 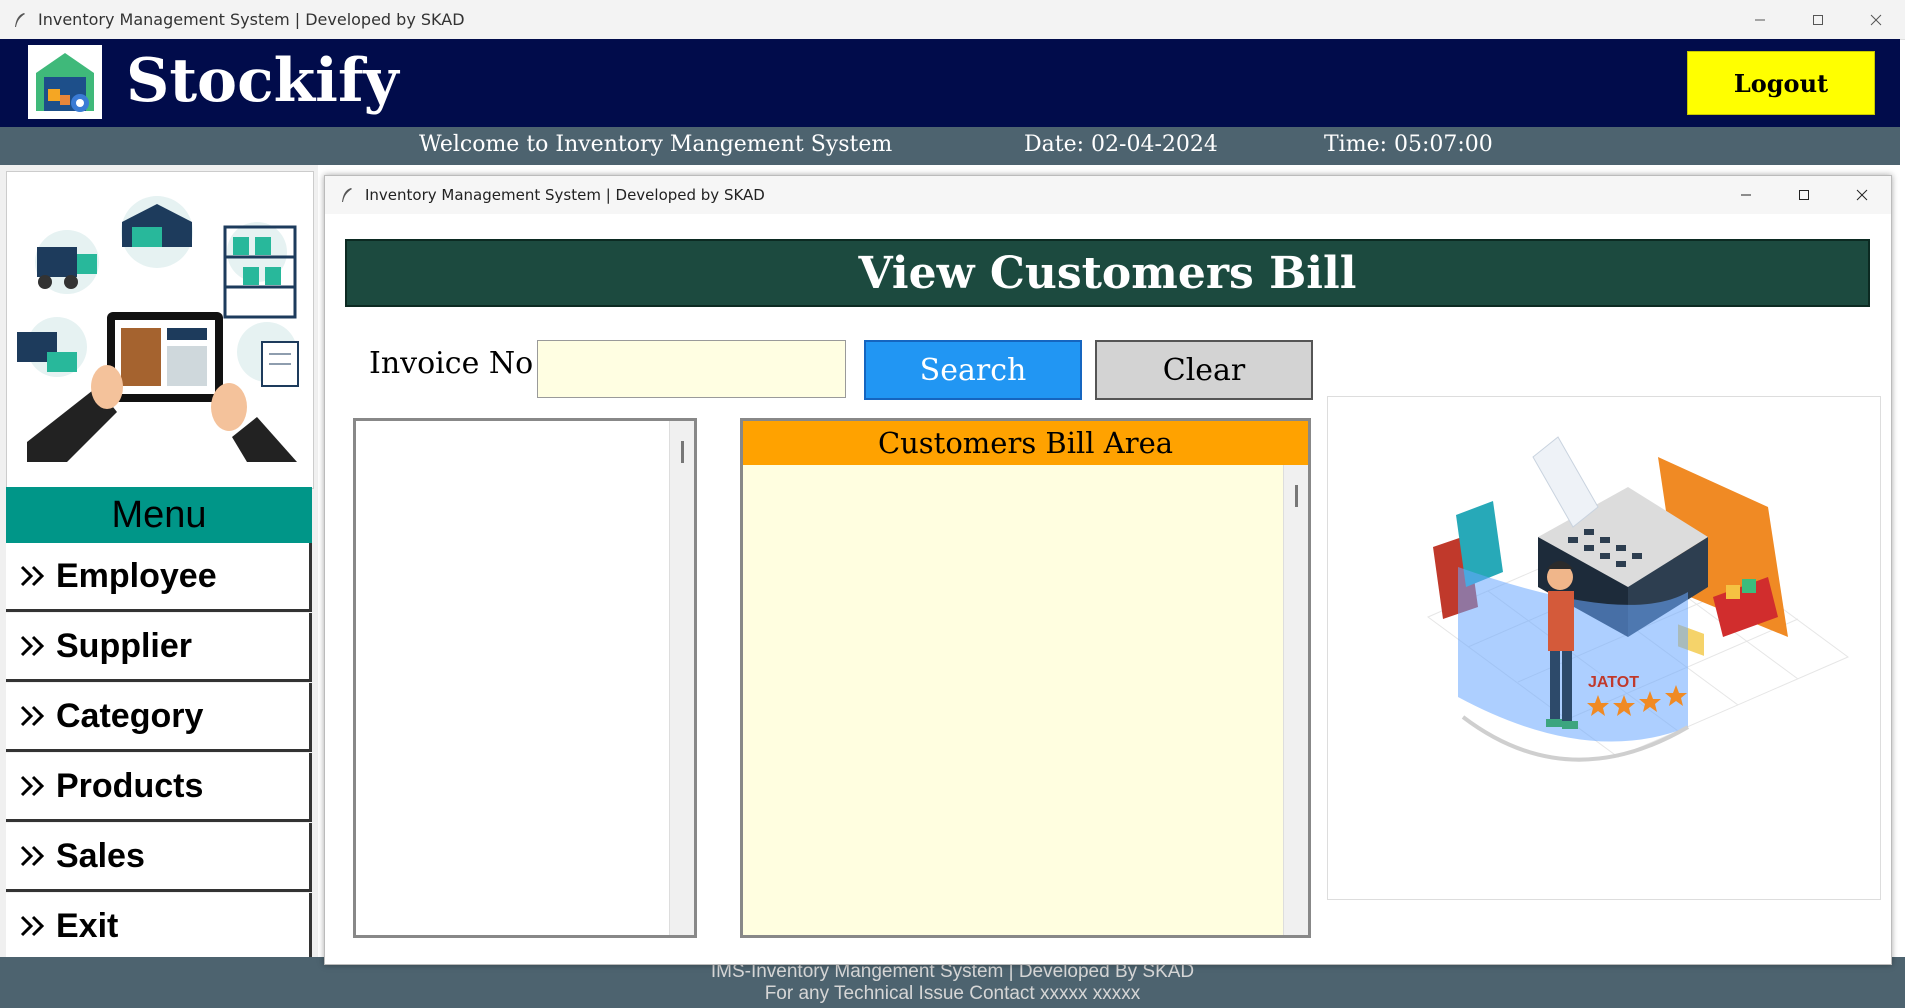 I want to click on menu-item-supplier: Supplier, so click(x=159, y=647).